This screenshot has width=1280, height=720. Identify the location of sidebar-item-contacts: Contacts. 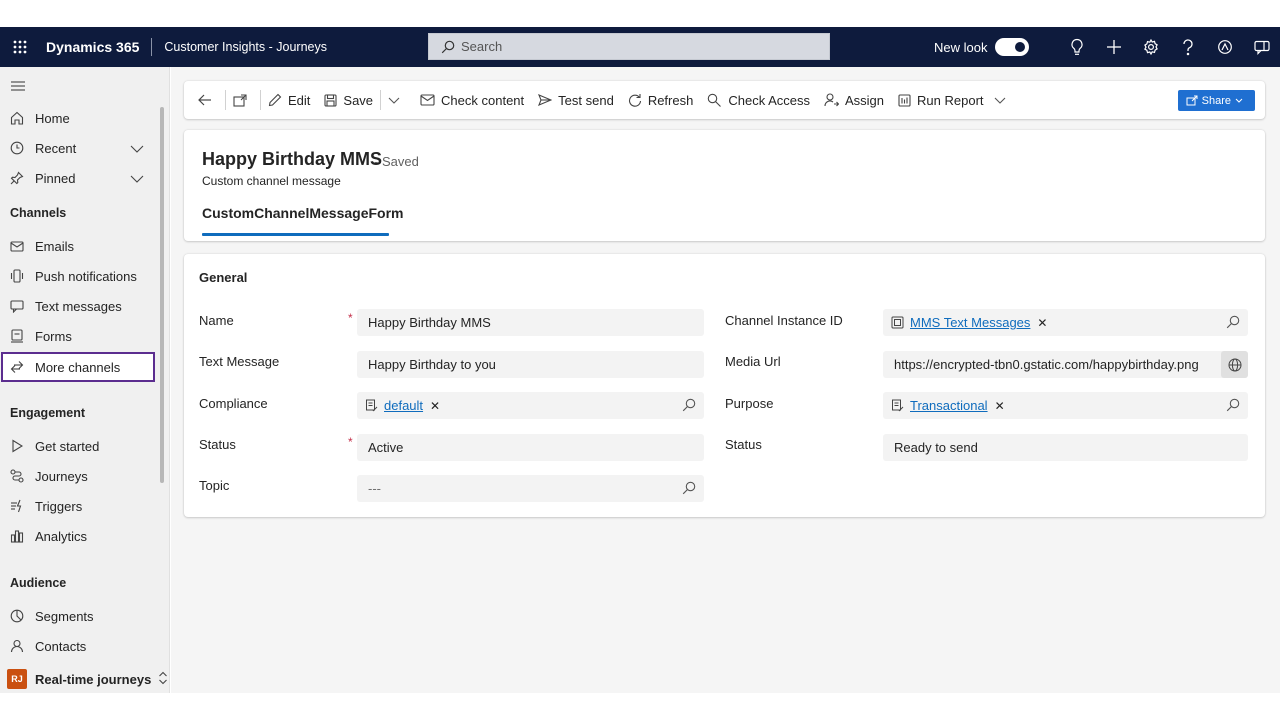
(80, 646).